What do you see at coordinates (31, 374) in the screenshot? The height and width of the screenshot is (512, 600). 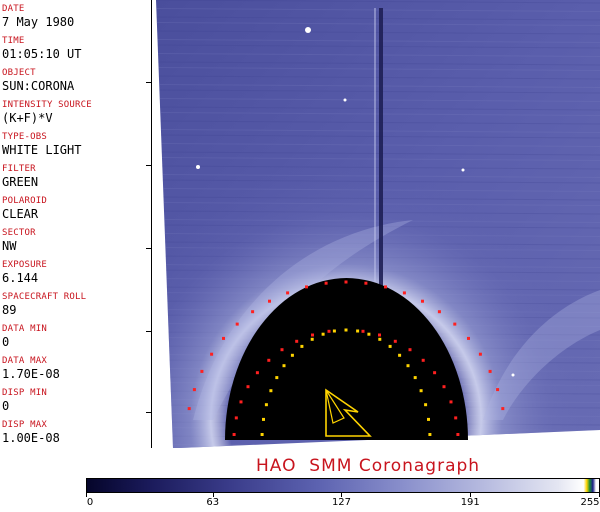 I see `meta-value: 1.70E-08` at bounding box center [31, 374].